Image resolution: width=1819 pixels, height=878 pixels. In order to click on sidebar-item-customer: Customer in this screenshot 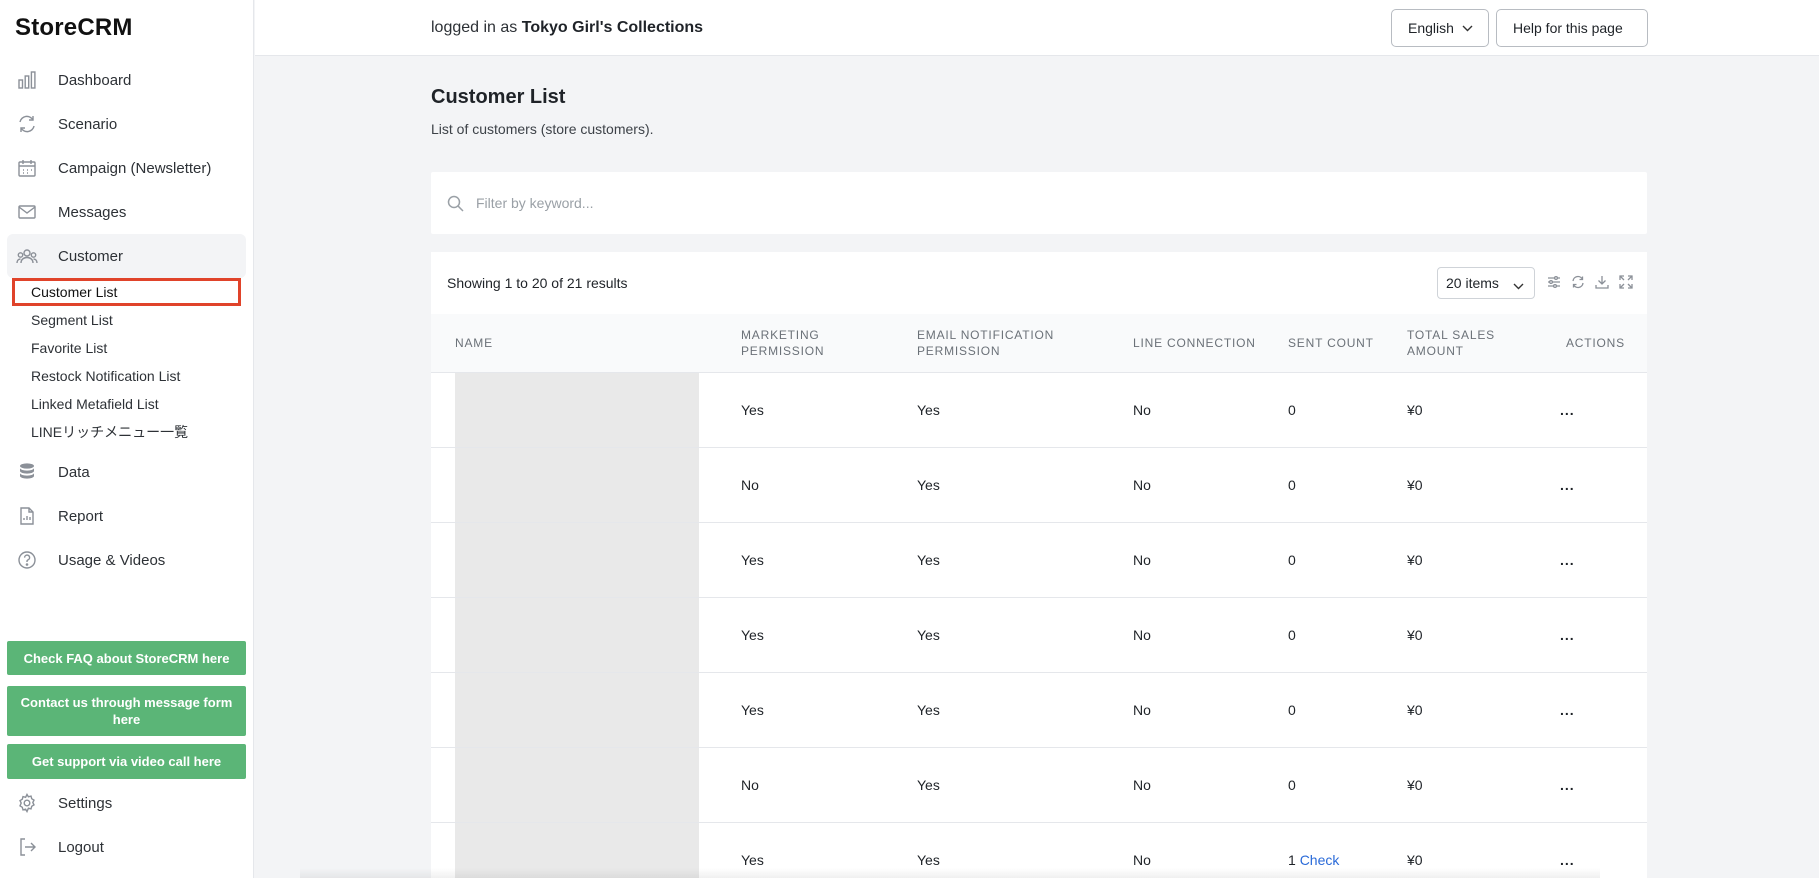, I will do `click(126, 256)`.